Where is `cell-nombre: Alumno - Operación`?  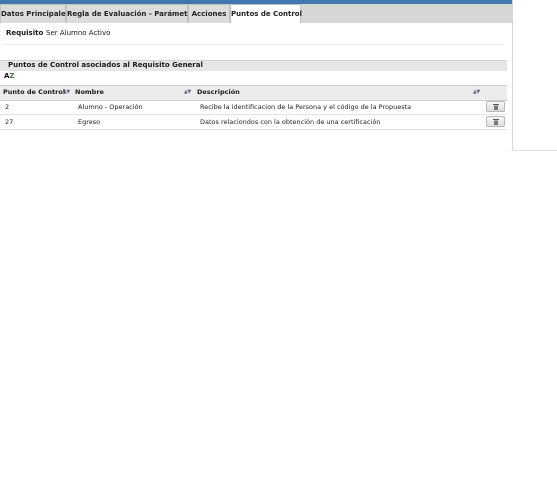
cell-nombre: Alumno - Operación is located at coordinates (110, 107).